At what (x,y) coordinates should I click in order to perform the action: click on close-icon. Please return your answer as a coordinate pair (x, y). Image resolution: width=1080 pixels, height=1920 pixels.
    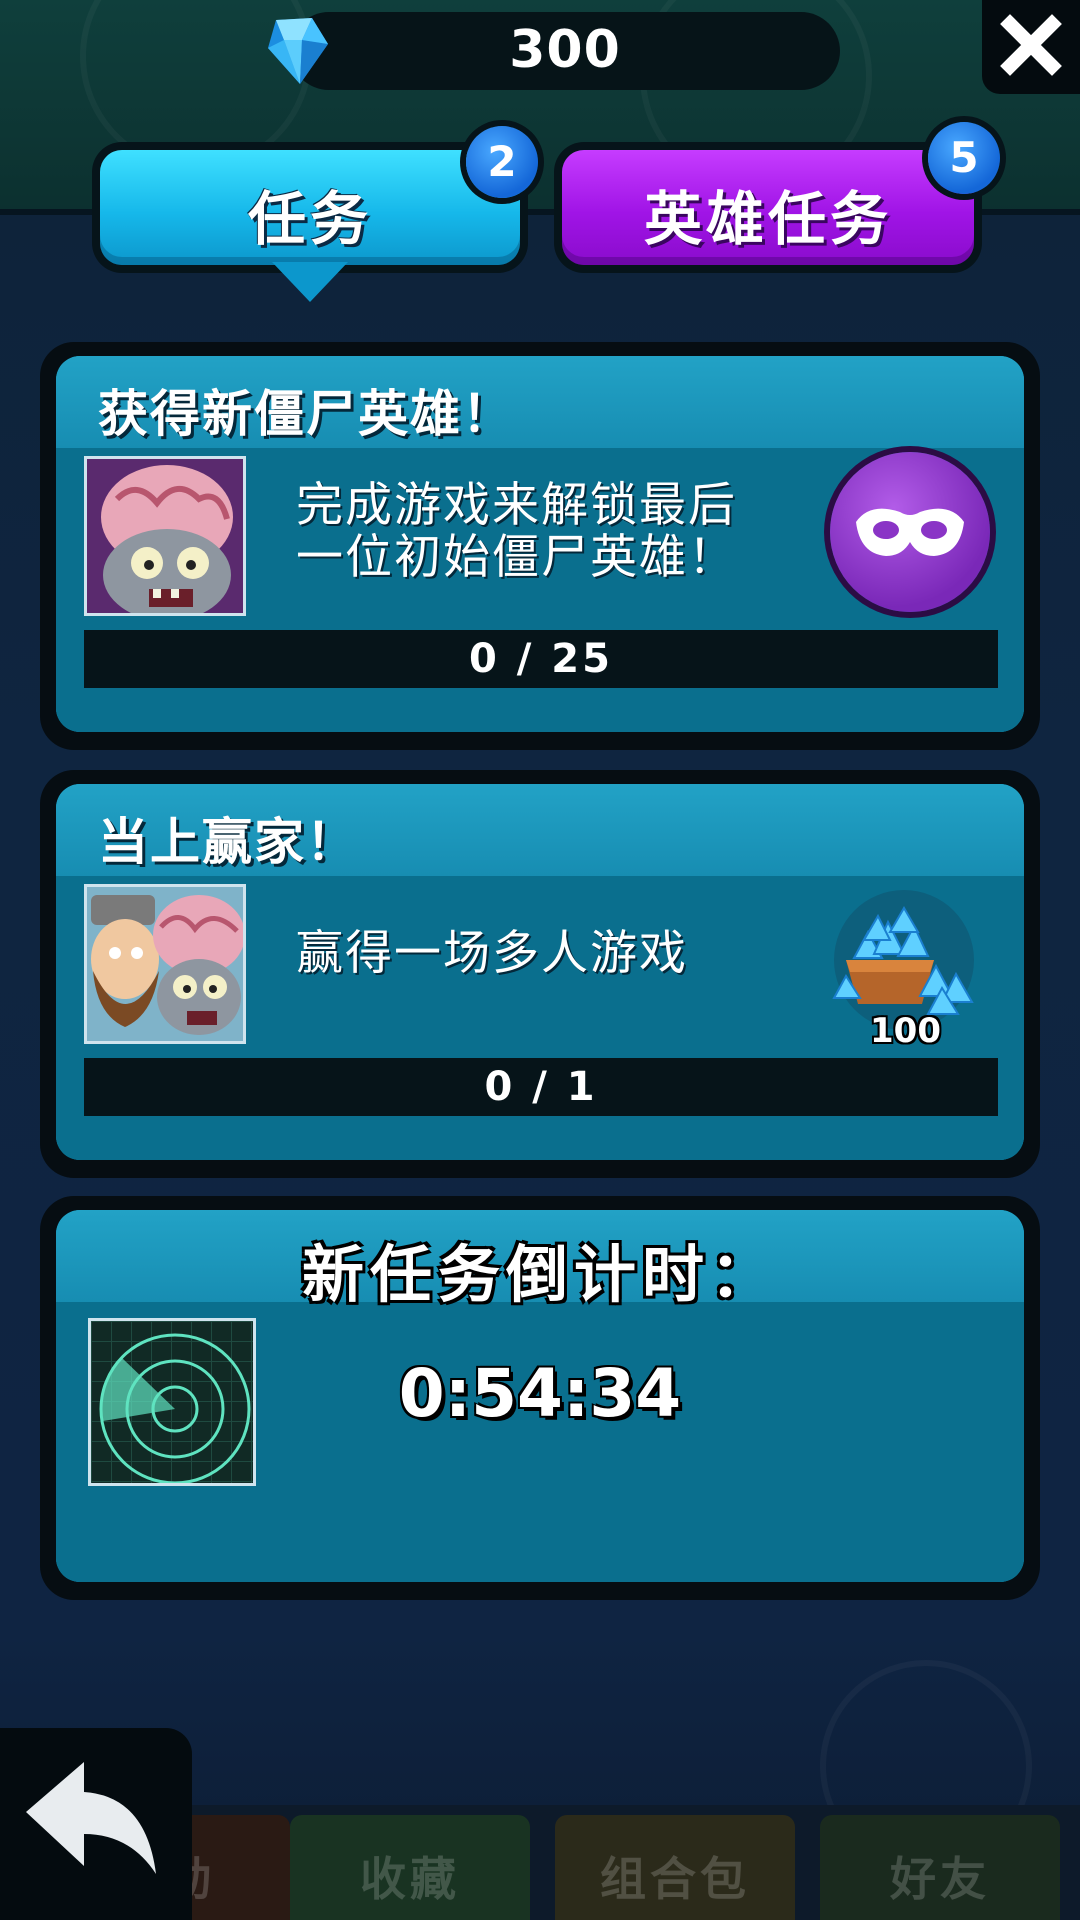
    Looking at the image, I should click on (1031, 45).